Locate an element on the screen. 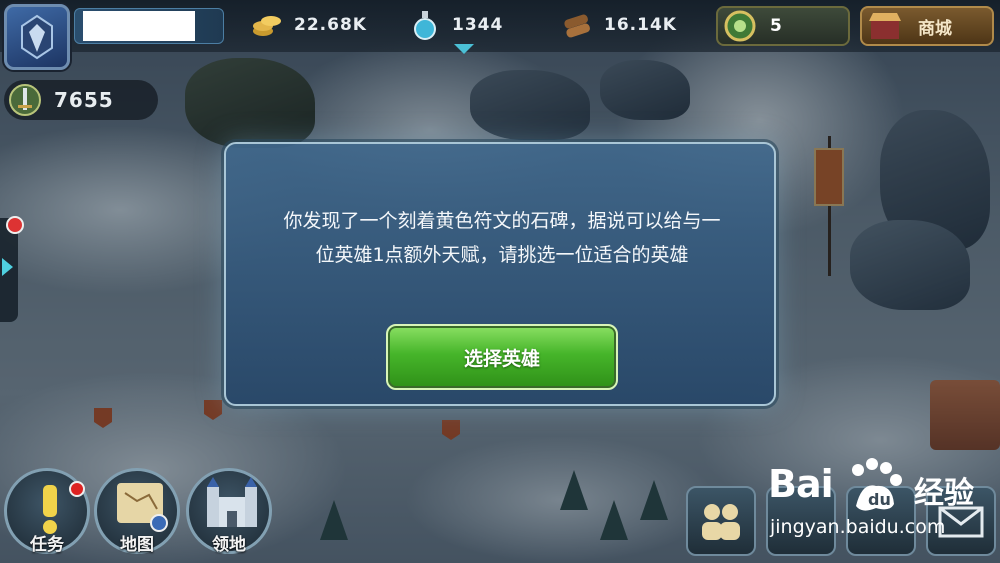  player-name-redacted is located at coordinates (139, 26).